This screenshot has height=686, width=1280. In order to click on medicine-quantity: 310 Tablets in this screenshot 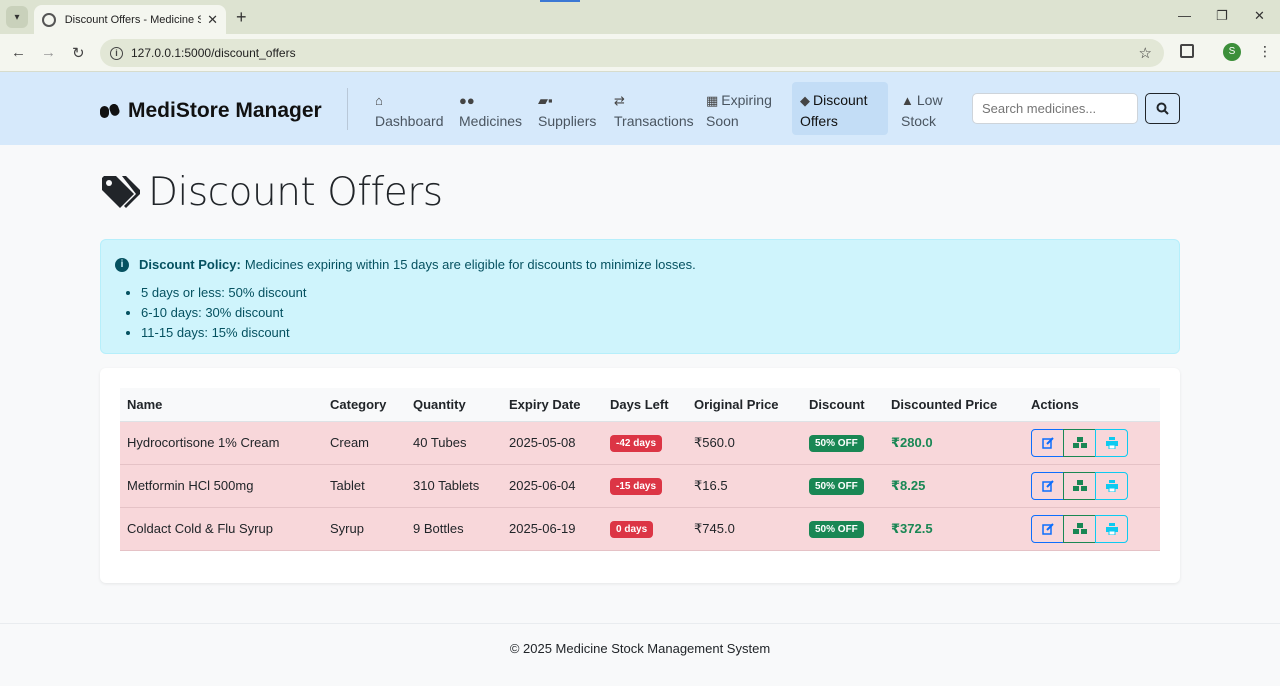, I will do `click(446, 485)`.